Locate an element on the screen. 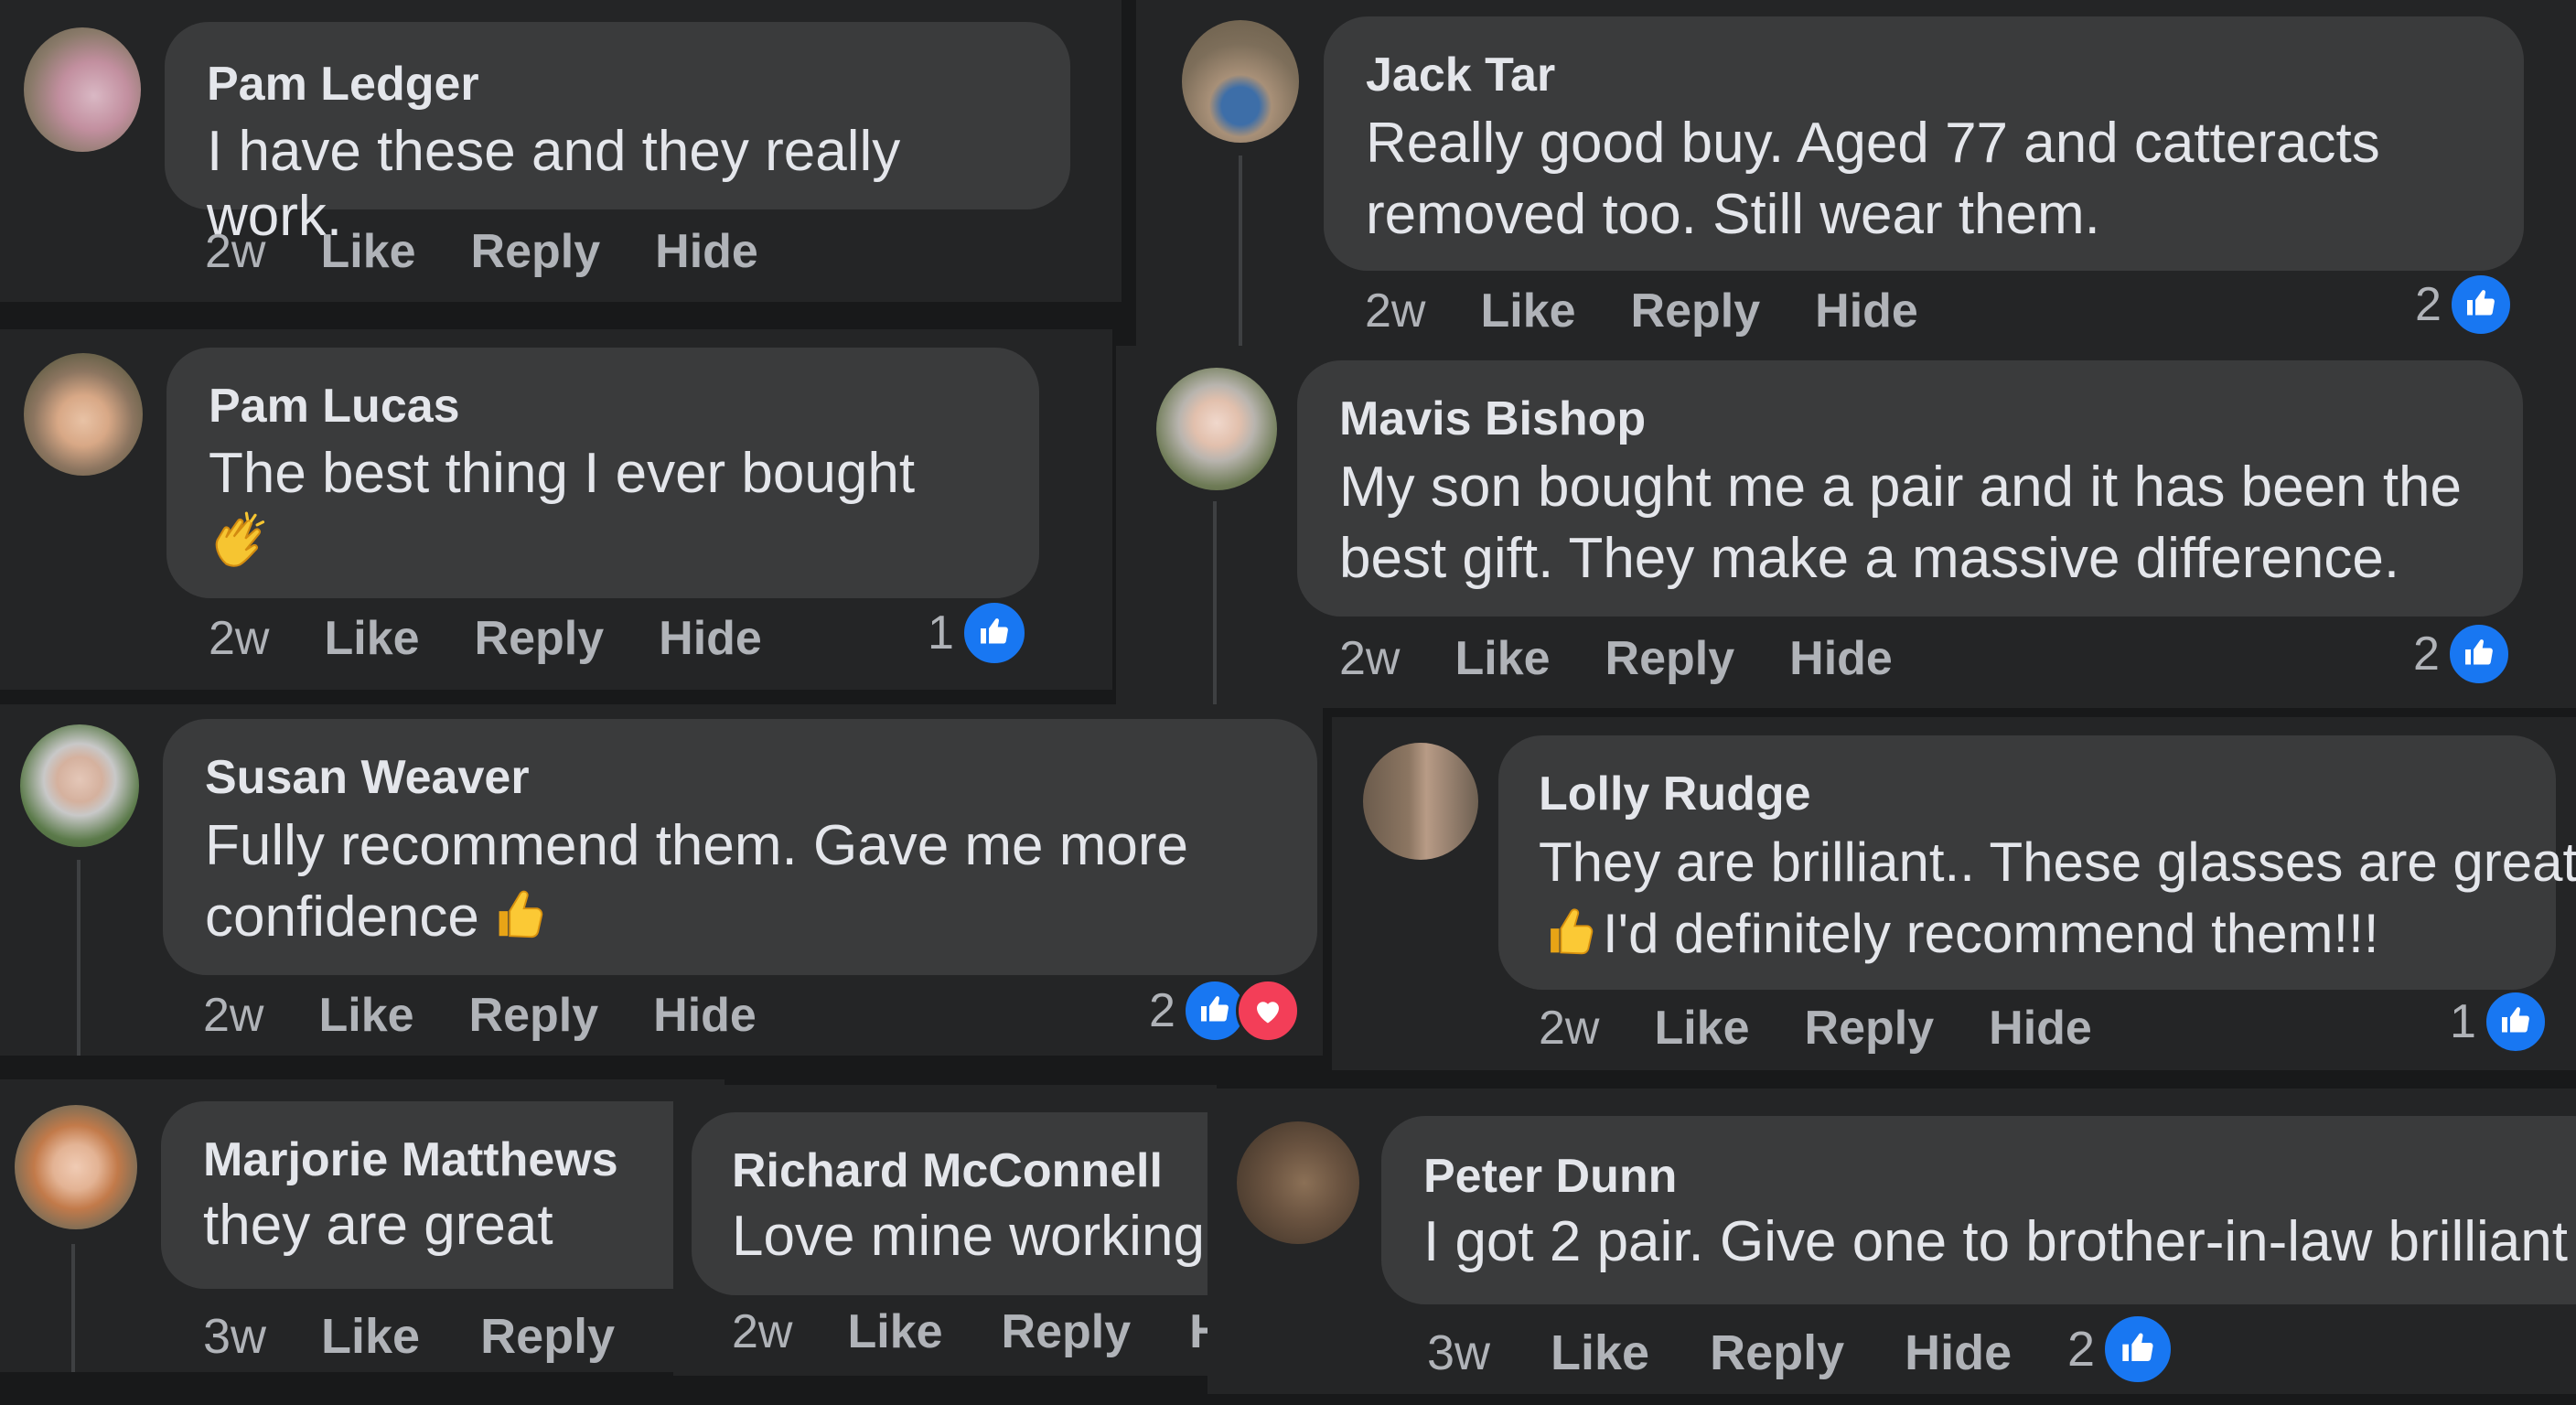  comment-author: Marjorie Matthews is located at coordinates (454, 1159).